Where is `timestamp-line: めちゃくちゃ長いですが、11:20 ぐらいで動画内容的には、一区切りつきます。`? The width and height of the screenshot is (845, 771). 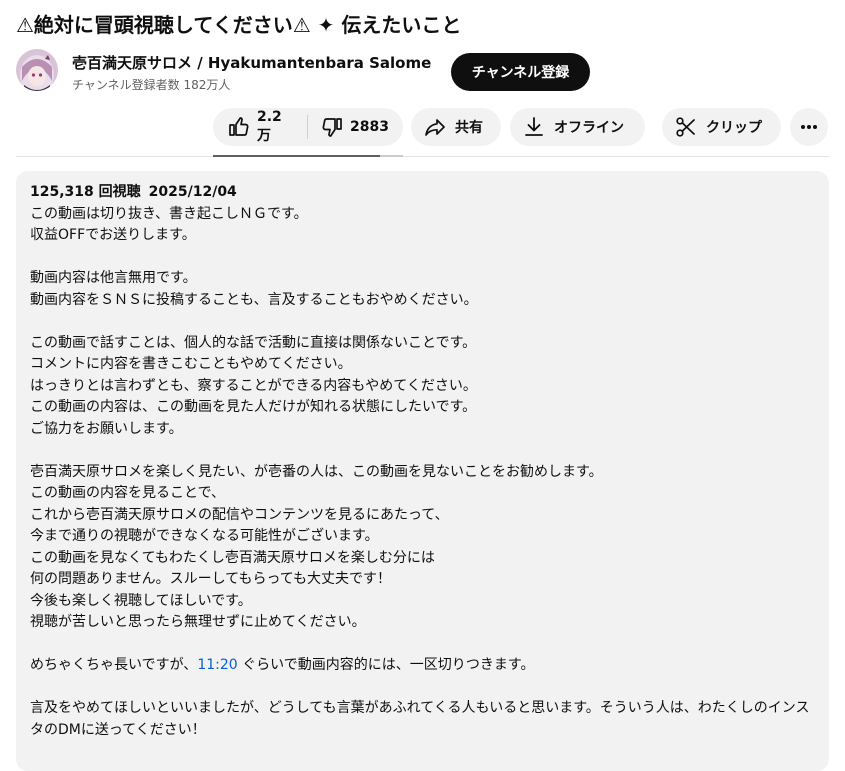 timestamp-line: めちゃくちゃ長いですが、11:20 ぐらいで動画内容的には、一区切りつきます。 is located at coordinates (422, 666).